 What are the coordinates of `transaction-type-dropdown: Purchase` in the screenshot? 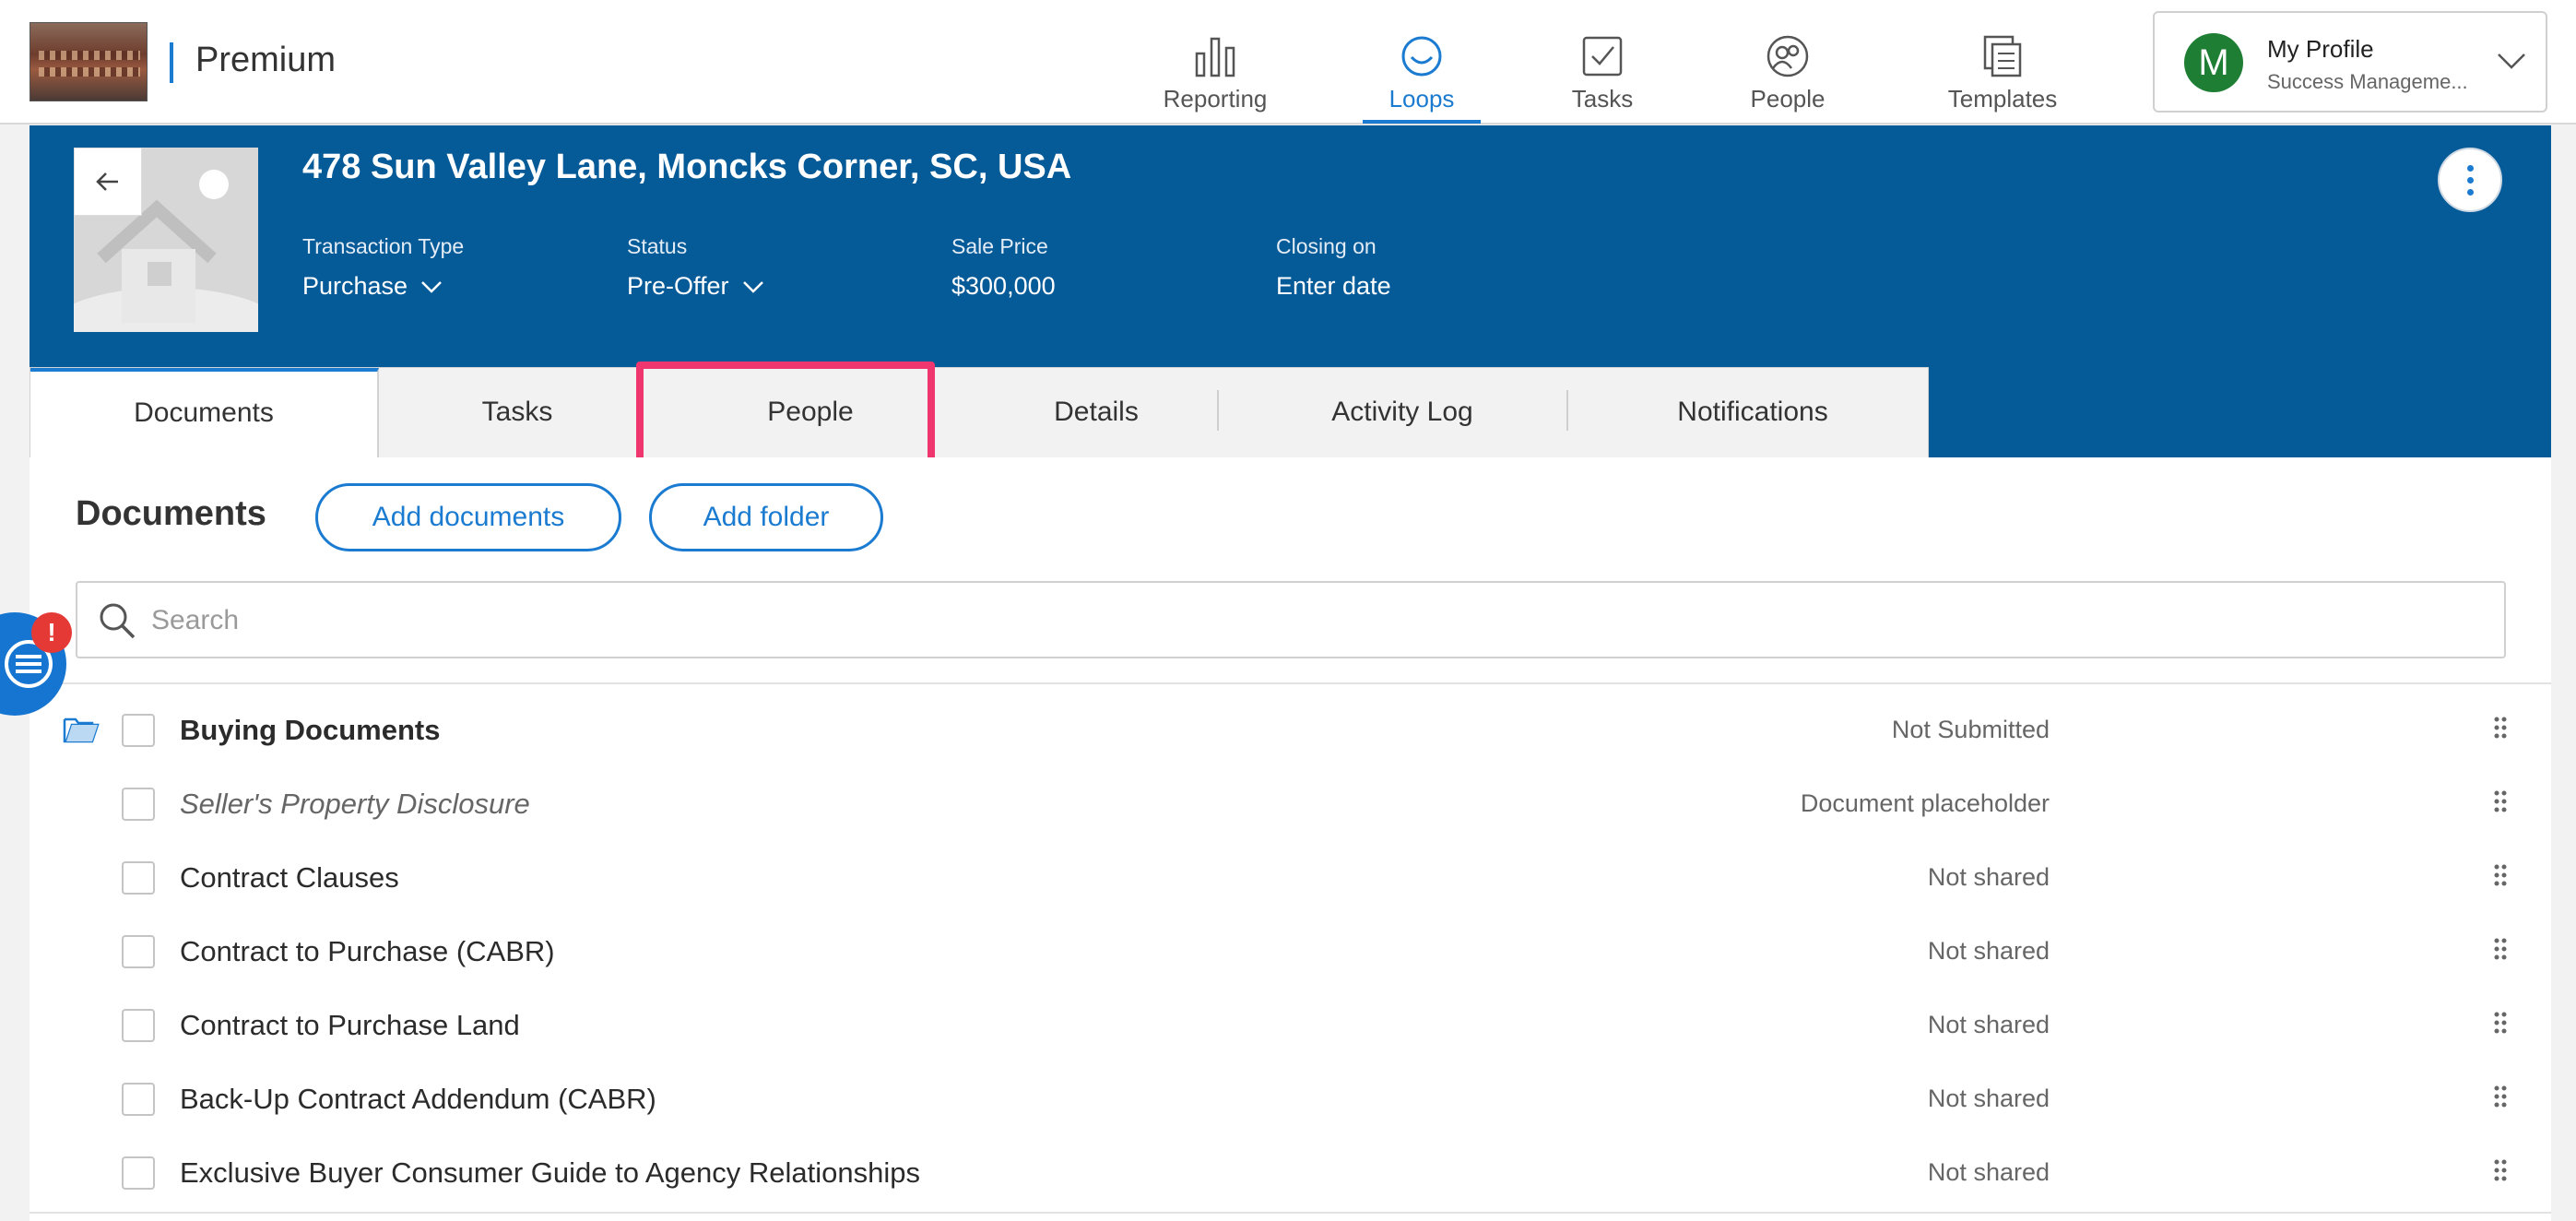 It's located at (383, 287).